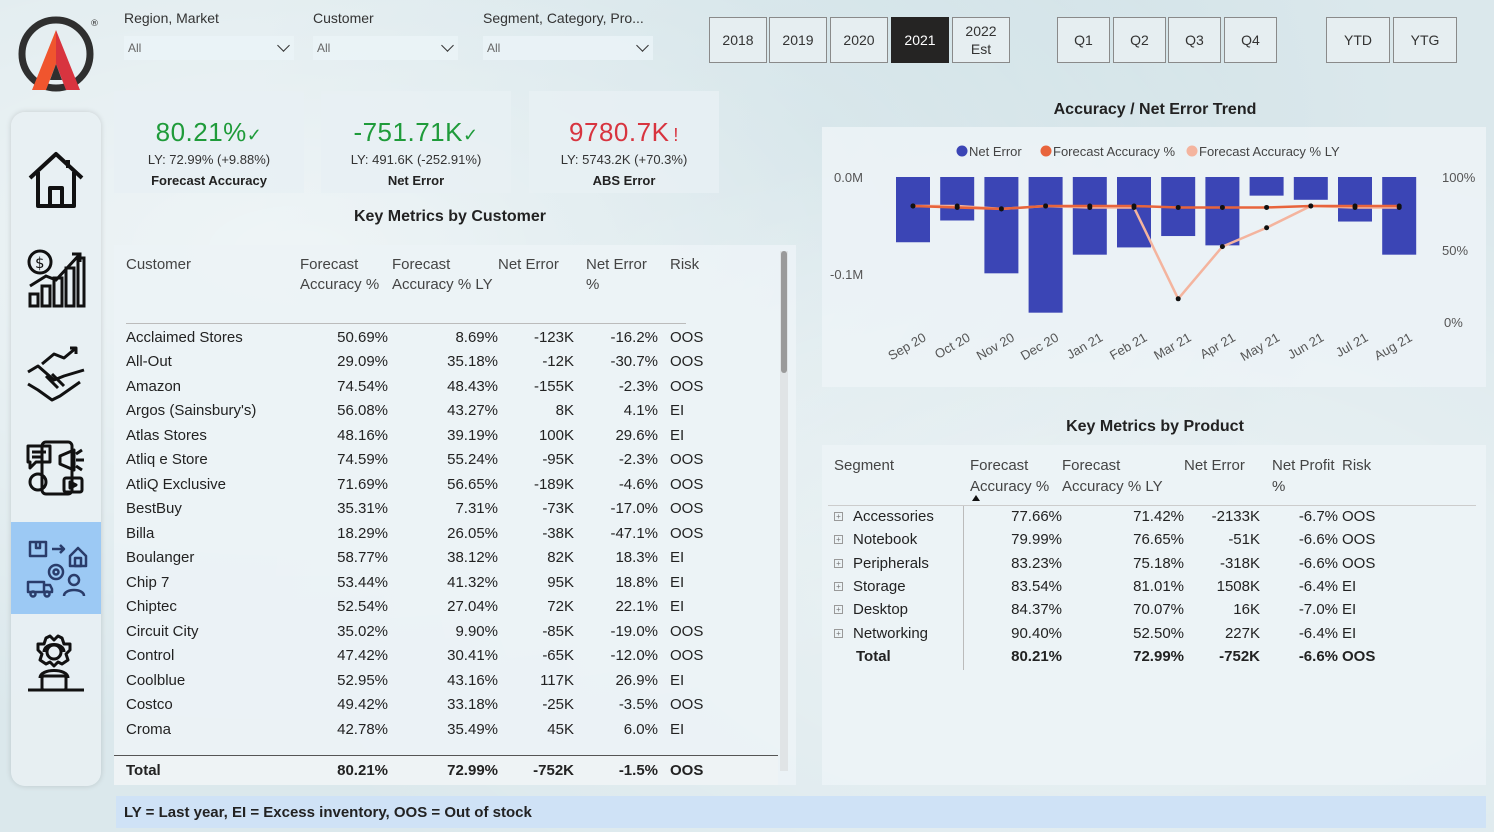 This screenshot has height=832, width=1494. What do you see at coordinates (1238, 587) in the screenshot?
I see `metric-cell: 1508K` at bounding box center [1238, 587].